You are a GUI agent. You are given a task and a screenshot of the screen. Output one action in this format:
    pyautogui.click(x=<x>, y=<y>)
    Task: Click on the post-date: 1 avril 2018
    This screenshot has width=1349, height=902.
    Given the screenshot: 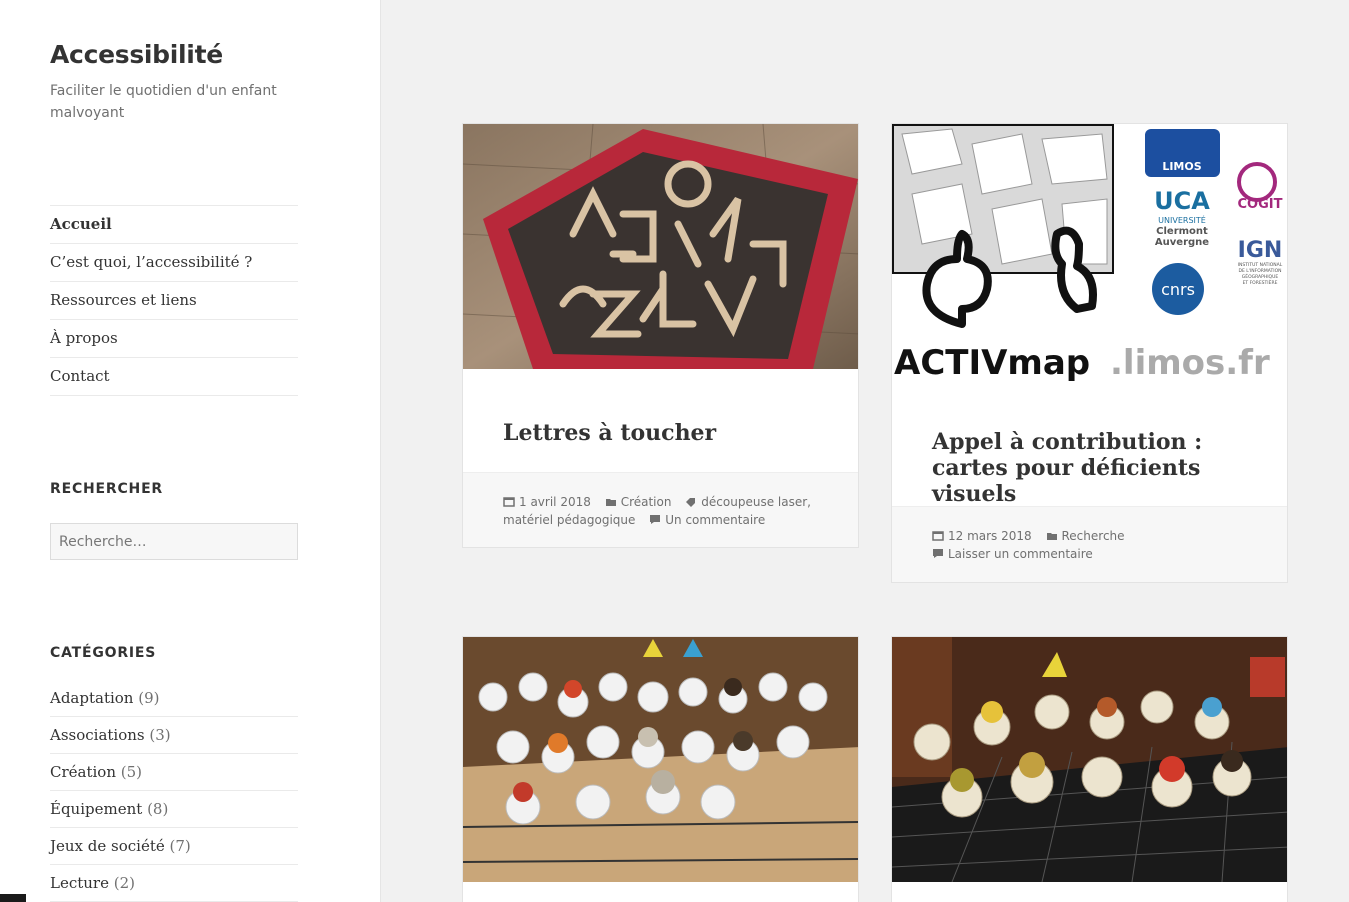 What is the action you would take?
    pyautogui.click(x=555, y=502)
    